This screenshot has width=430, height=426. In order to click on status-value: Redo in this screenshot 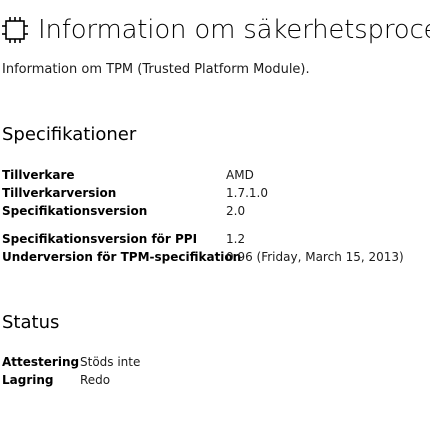, I will do `click(95, 380)`.